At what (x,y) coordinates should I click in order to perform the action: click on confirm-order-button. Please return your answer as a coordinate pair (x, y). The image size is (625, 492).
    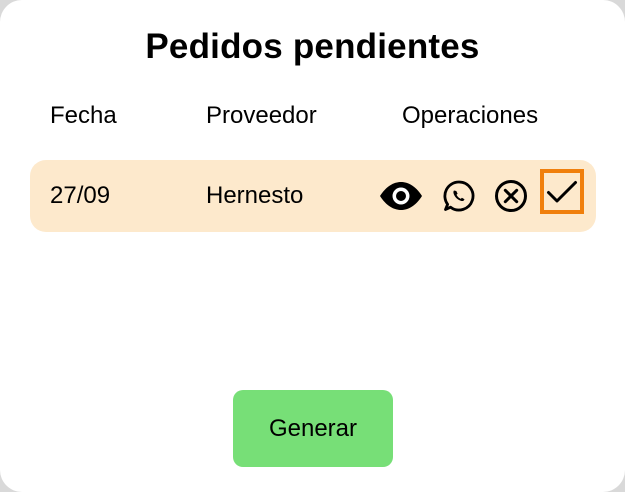
    Looking at the image, I should click on (562, 191).